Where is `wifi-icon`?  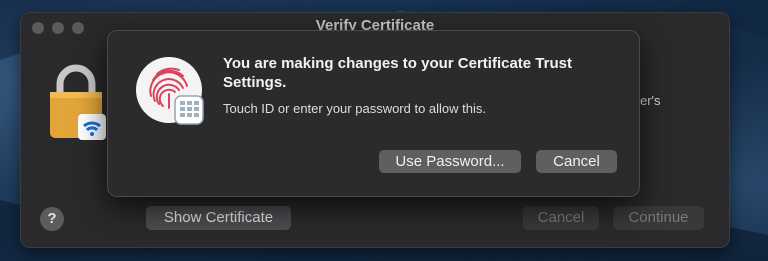 wifi-icon is located at coordinates (92, 127).